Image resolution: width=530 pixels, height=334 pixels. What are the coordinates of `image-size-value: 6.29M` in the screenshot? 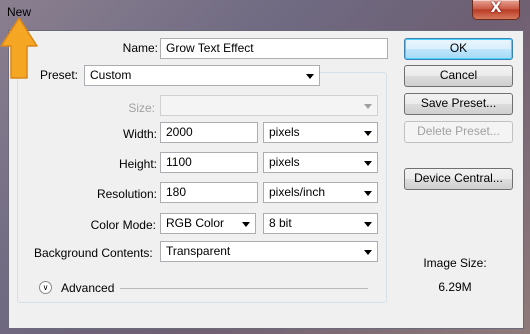 It's located at (455, 287).